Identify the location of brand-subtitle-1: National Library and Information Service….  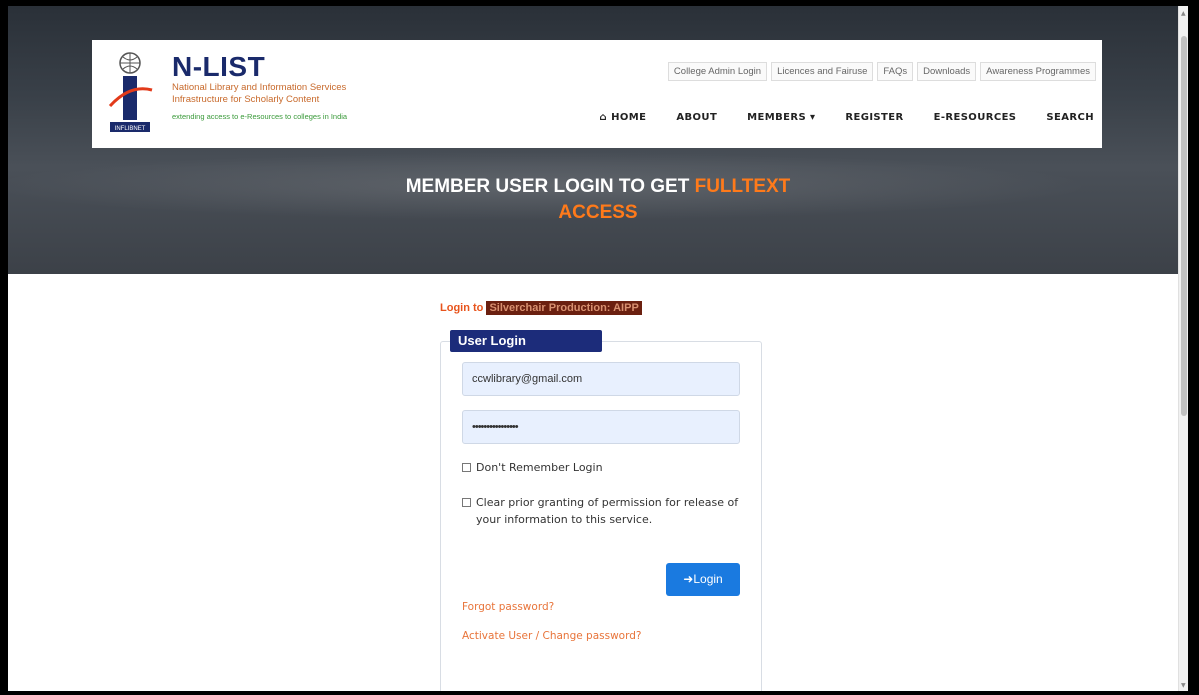
(259, 87).